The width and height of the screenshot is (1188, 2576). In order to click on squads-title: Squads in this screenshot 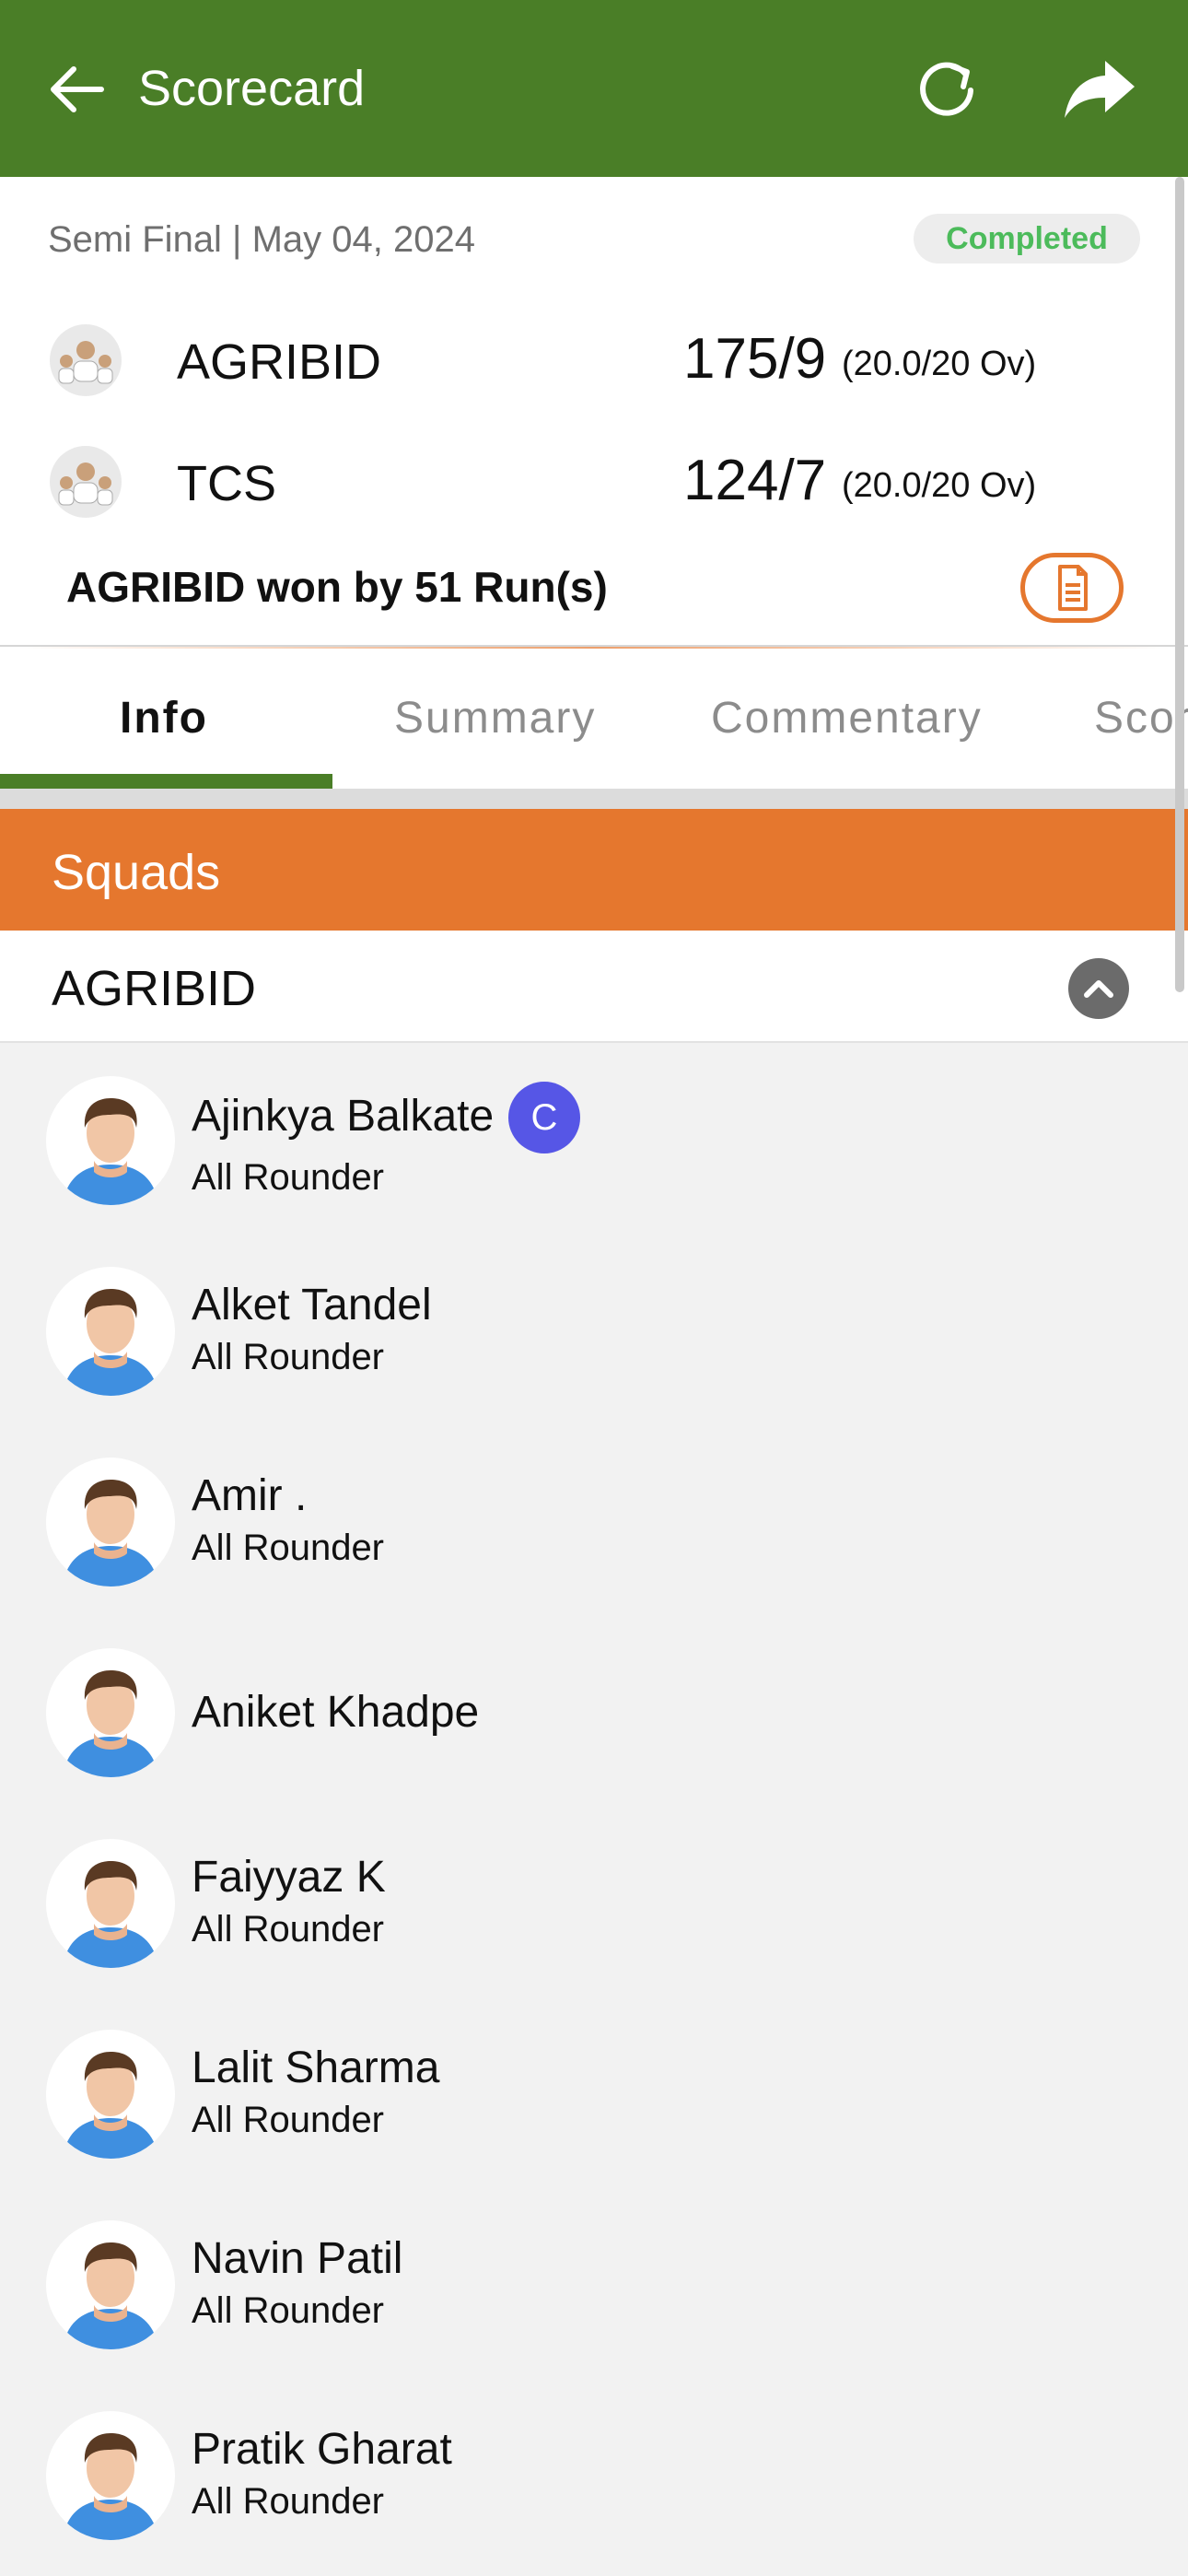, I will do `click(136, 872)`.